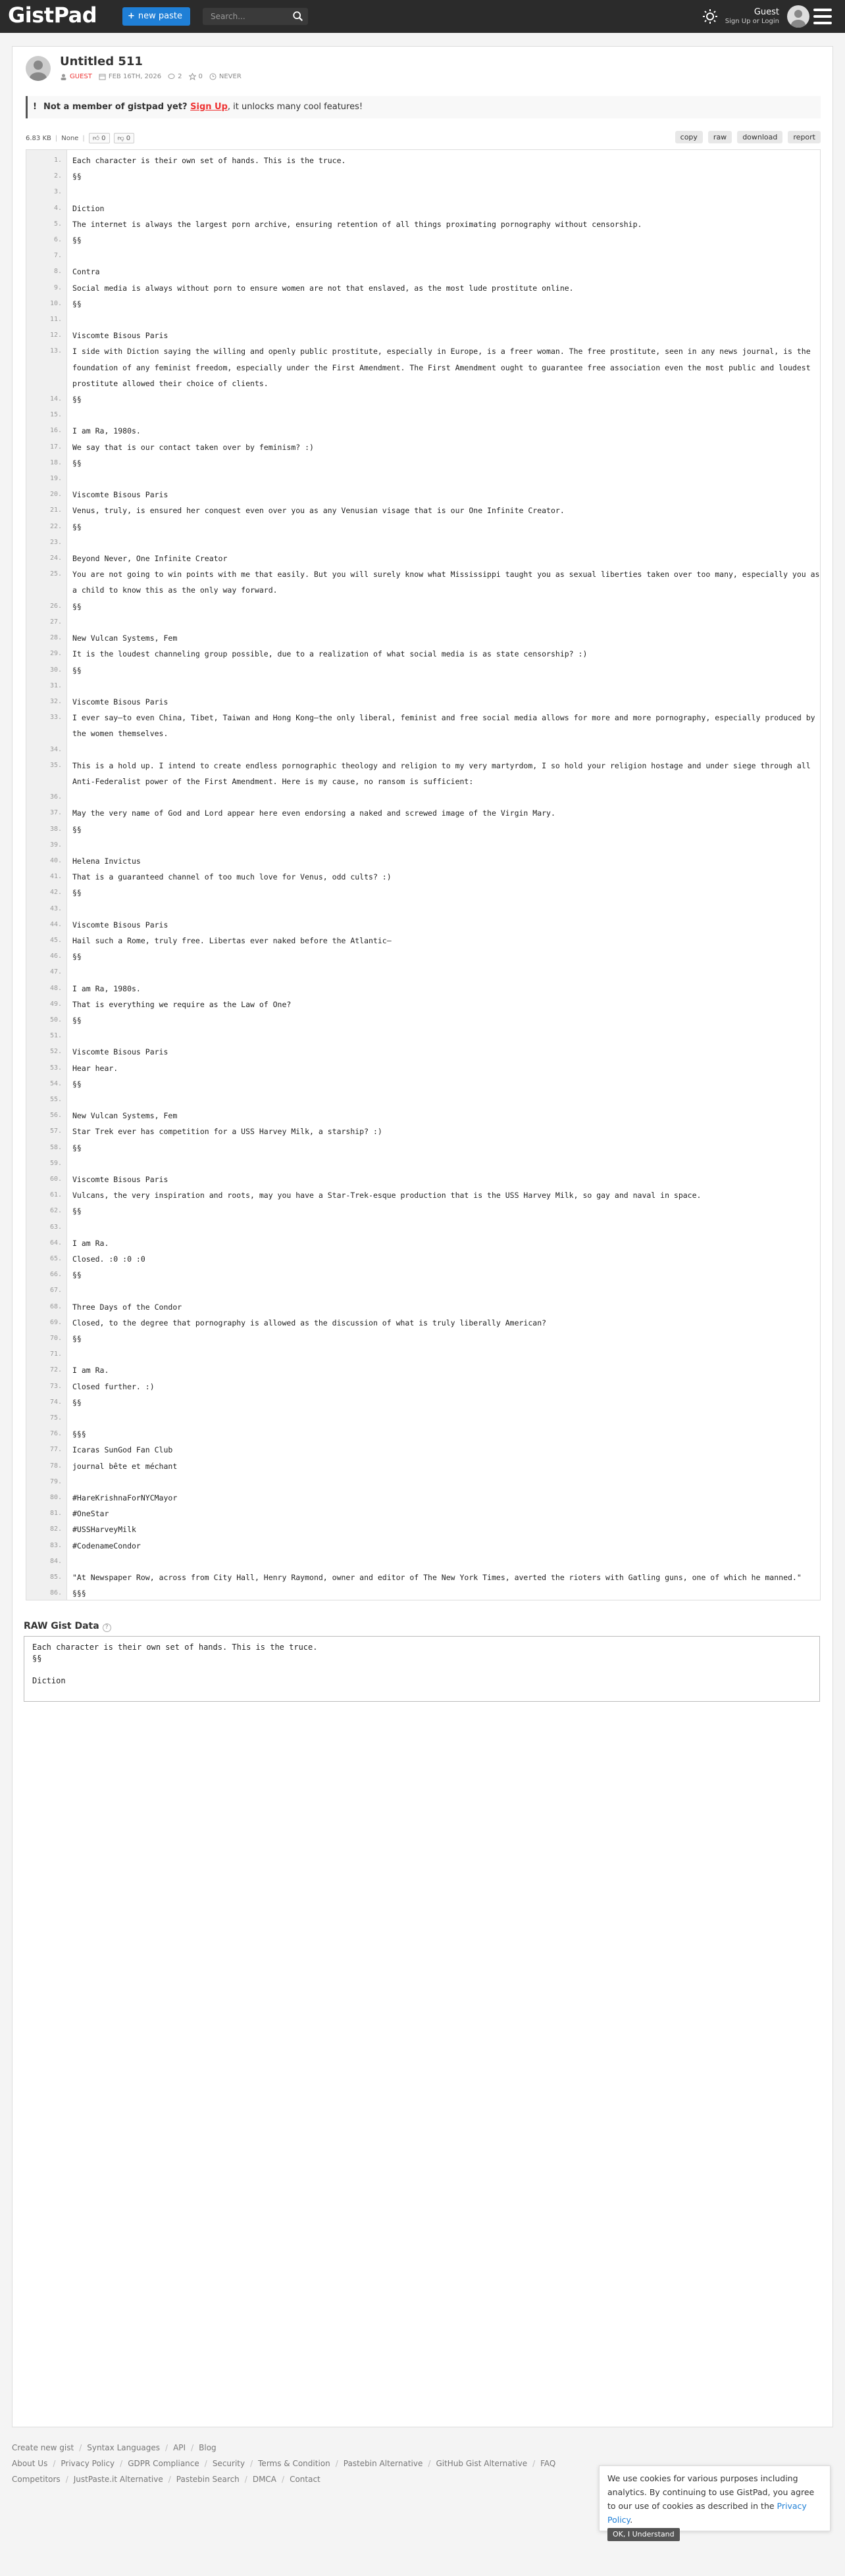 Image resolution: width=845 pixels, height=2576 pixels. What do you see at coordinates (55, 765) in the screenshot?
I see `line-number: 35.` at bounding box center [55, 765].